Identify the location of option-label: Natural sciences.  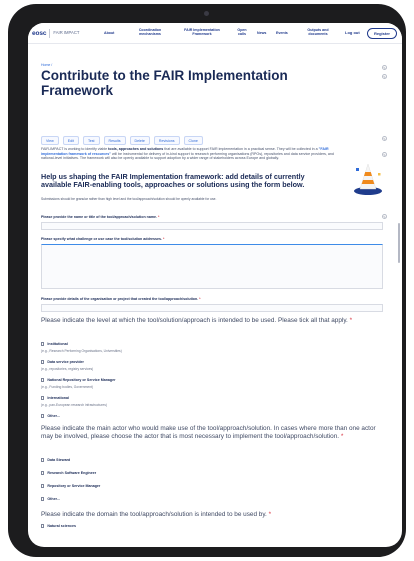
(61, 526).